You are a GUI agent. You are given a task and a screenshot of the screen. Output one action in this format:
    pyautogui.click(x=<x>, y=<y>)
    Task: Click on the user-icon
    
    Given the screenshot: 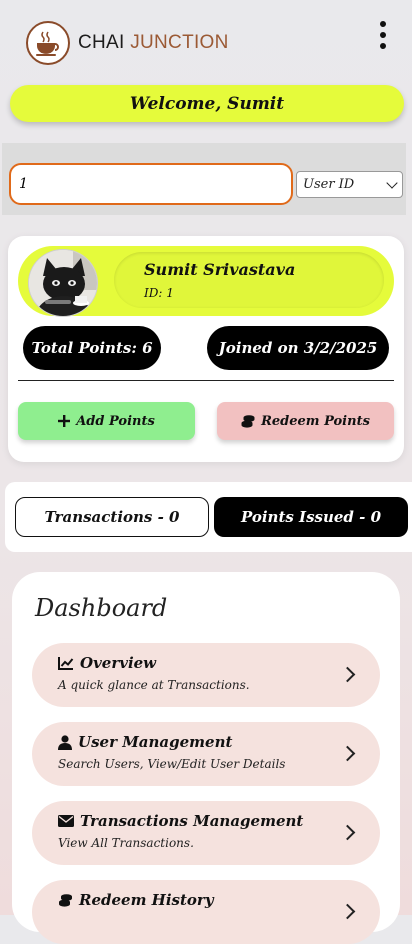 What is the action you would take?
    pyautogui.click(x=65, y=742)
    